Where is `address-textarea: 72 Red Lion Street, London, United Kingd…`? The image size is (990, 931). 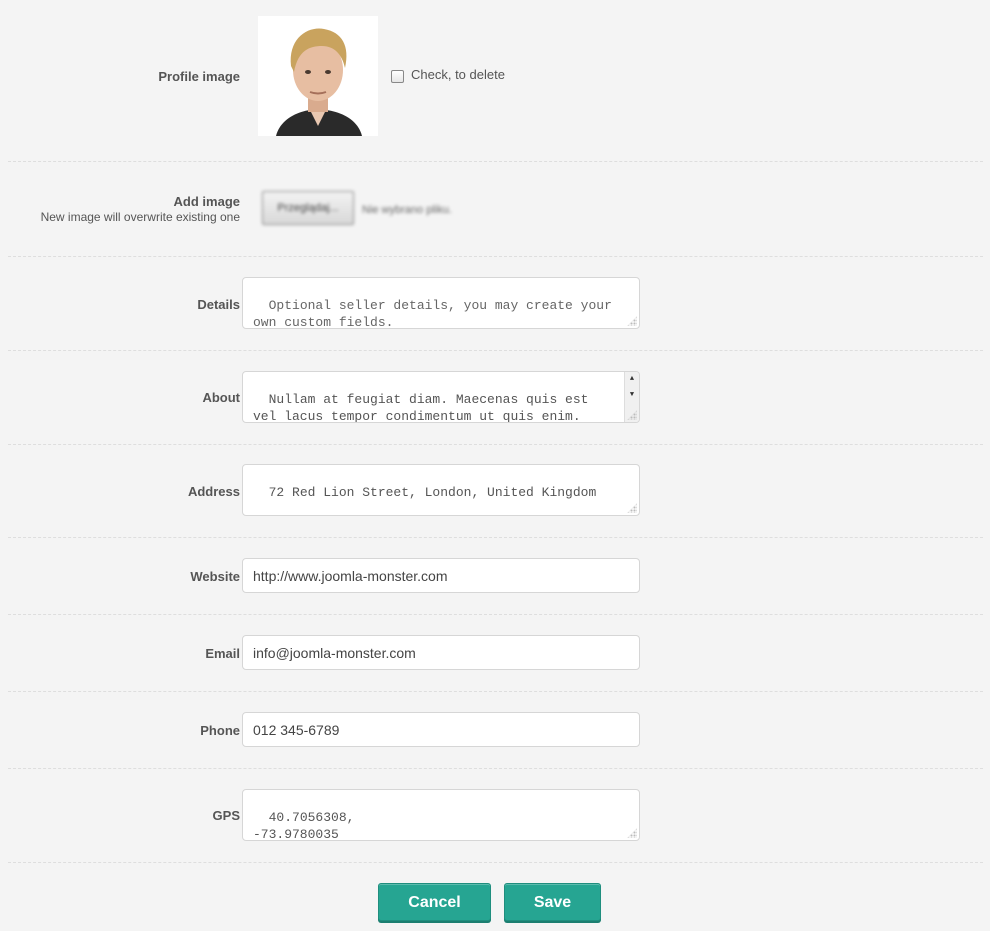
address-textarea: 72 Red Lion Street, London, United Kingd… is located at coordinates (441, 490).